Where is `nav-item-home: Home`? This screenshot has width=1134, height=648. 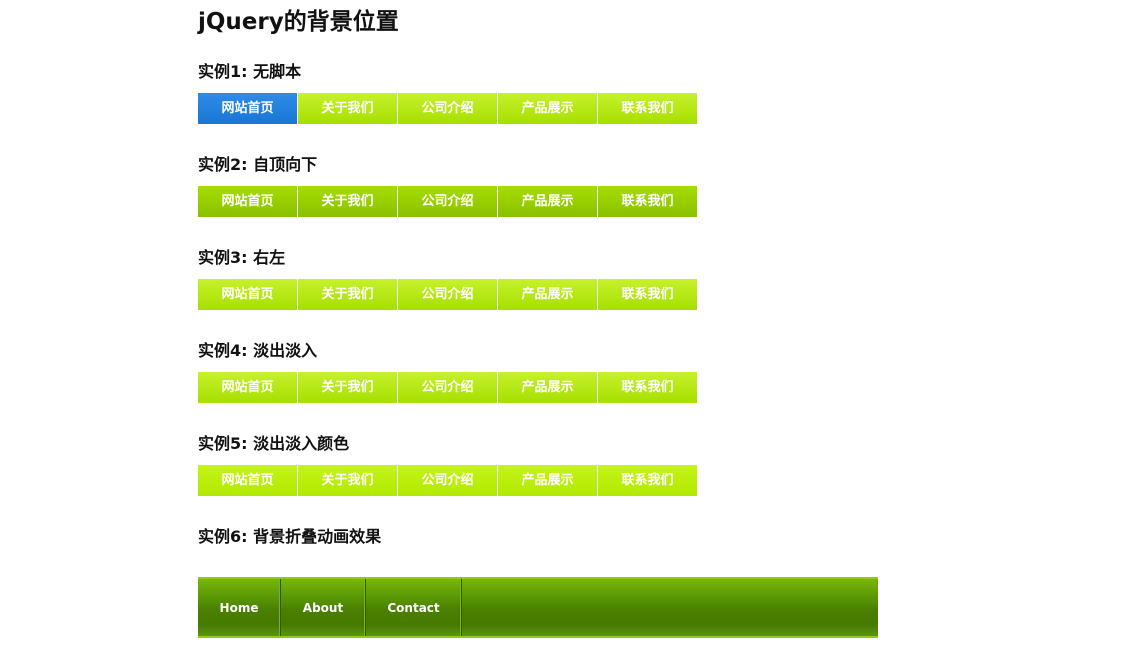 nav-item-home: Home is located at coordinates (239, 607).